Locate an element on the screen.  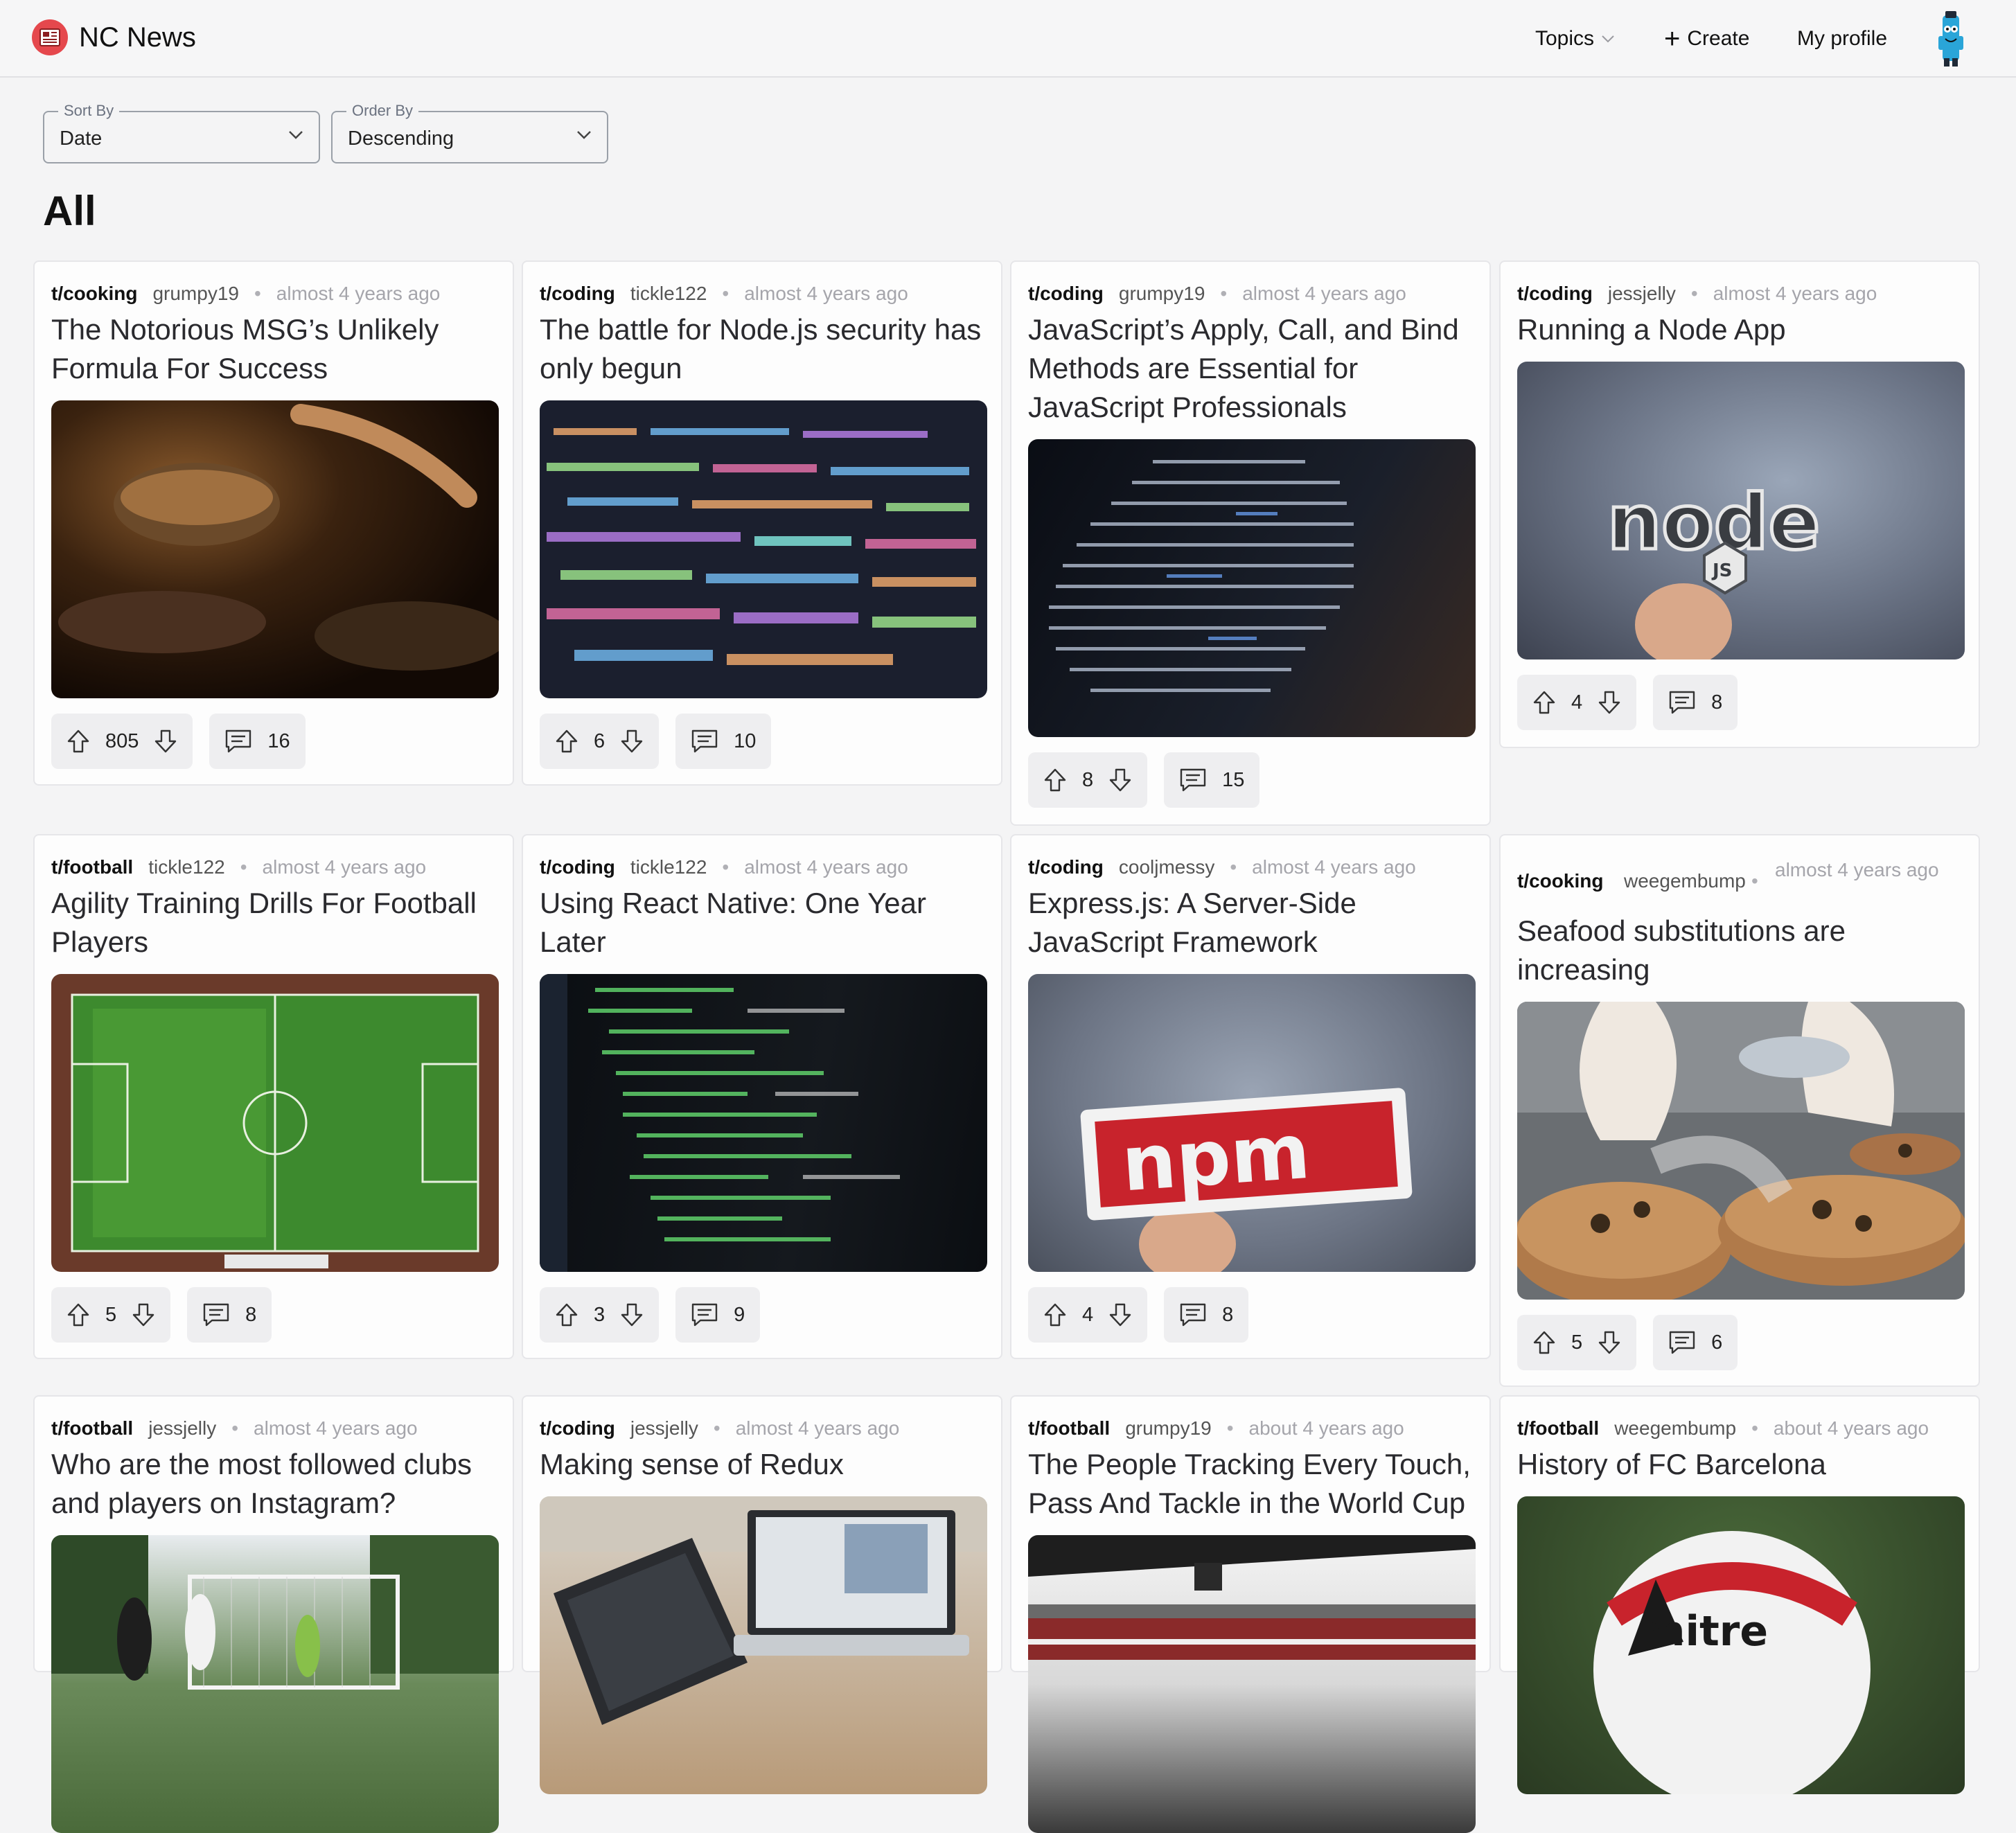
topics-label: Topics is located at coordinates (1565, 38).